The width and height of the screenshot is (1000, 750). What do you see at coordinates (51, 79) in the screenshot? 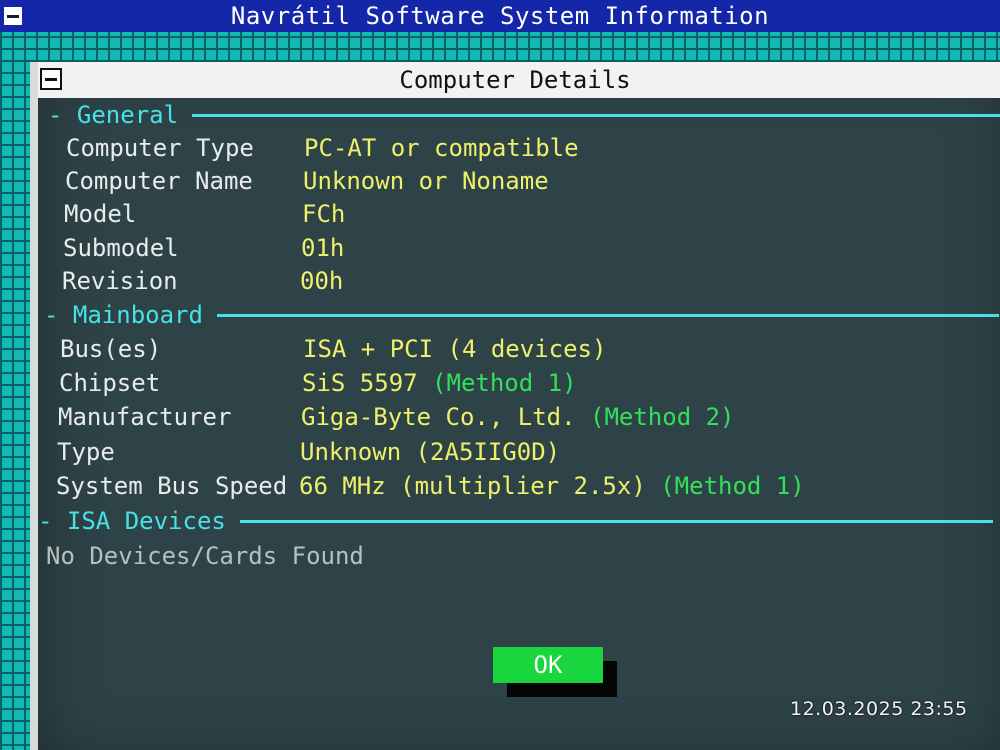
I see `dialog-system-menu-icon` at bounding box center [51, 79].